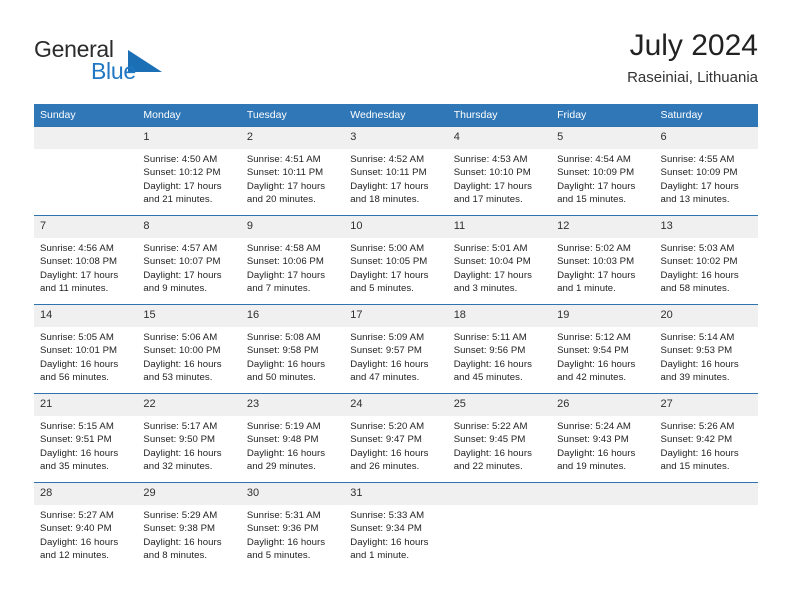 This screenshot has width=792, height=612. Describe the element at coordinates (592, 466) in the screenshot. I see `daylight-text: and 19 minutes.` at that location.